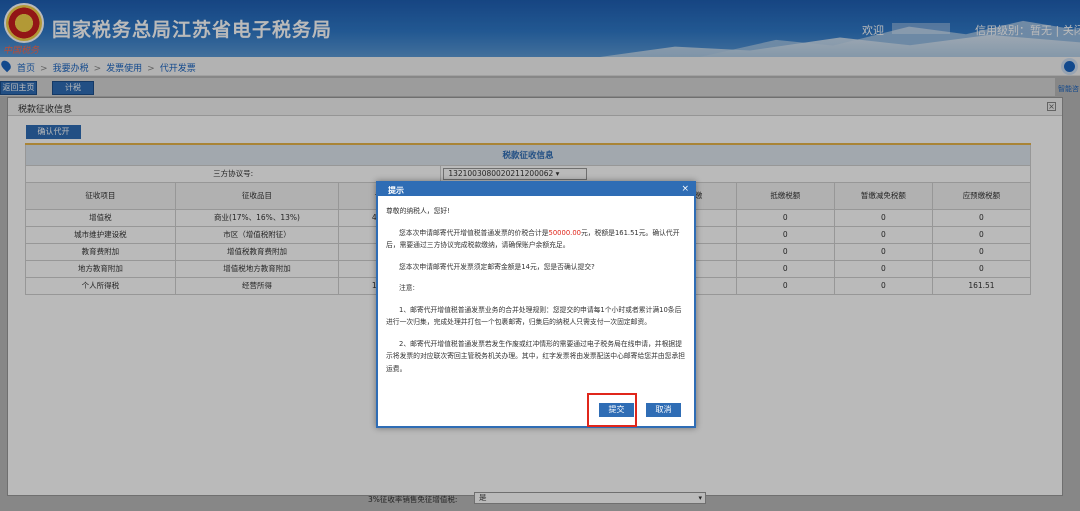 The height and width of the screenshot is (511, 1080). Describe the element at coordinates (663, 410) in the screenshot. I see `cancel-button: 取消` at that location.